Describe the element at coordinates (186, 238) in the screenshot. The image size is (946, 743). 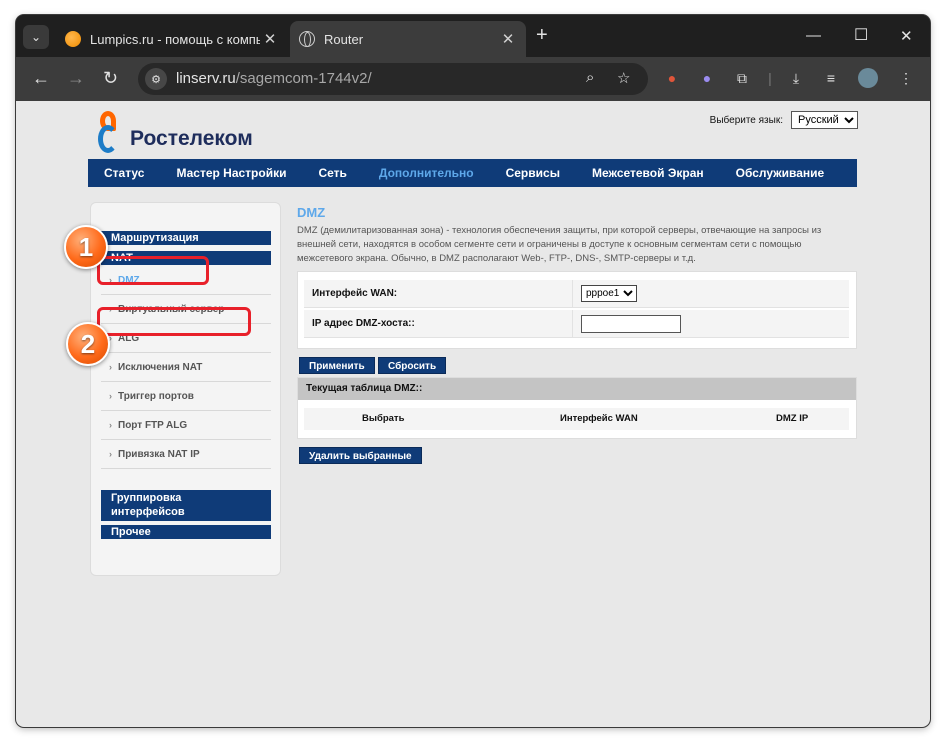
I see `sidebar-routing: Маршрутизация` at that location.